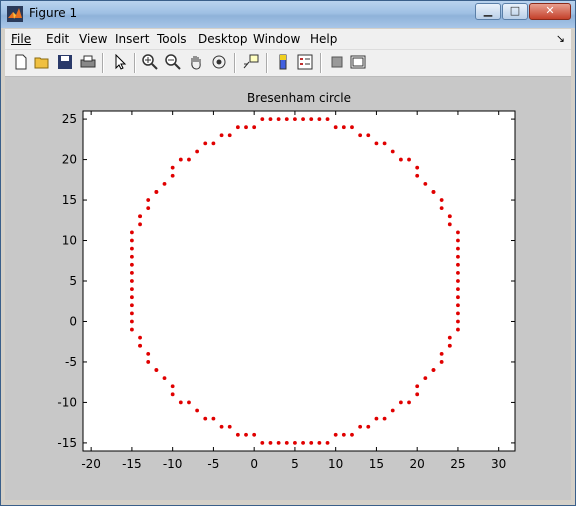 The image size is (576, 506). What do you see at coordinates (42, 62) in the screenshot?
I see `open-file-icon` at bounding box center [42, 62].